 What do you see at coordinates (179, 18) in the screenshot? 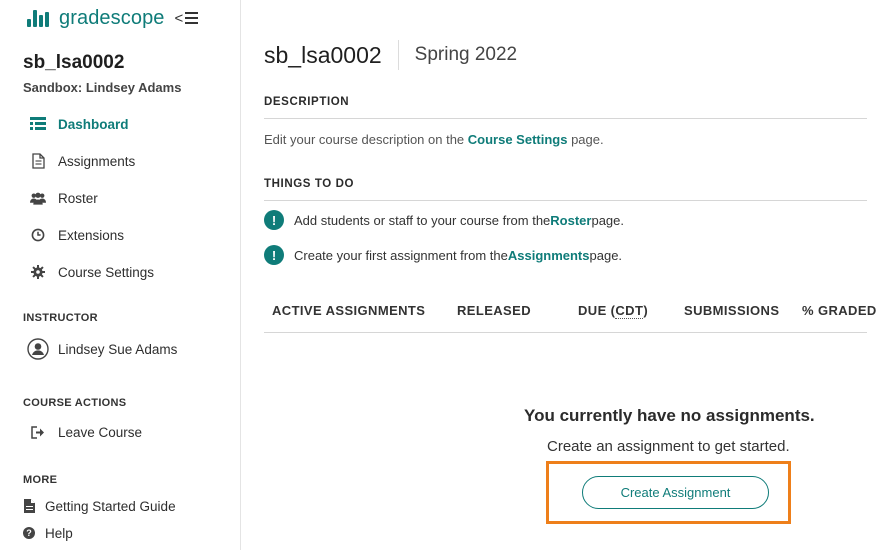
I see `chevron-left-icon: <` at bounding box center [179, 18].